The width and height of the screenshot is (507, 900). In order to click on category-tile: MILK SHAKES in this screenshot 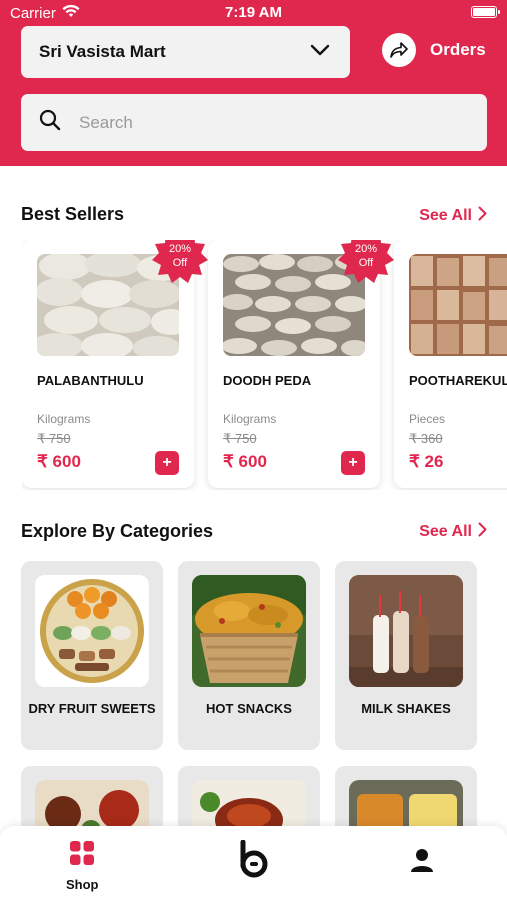, I will do `click(406, 655)`.